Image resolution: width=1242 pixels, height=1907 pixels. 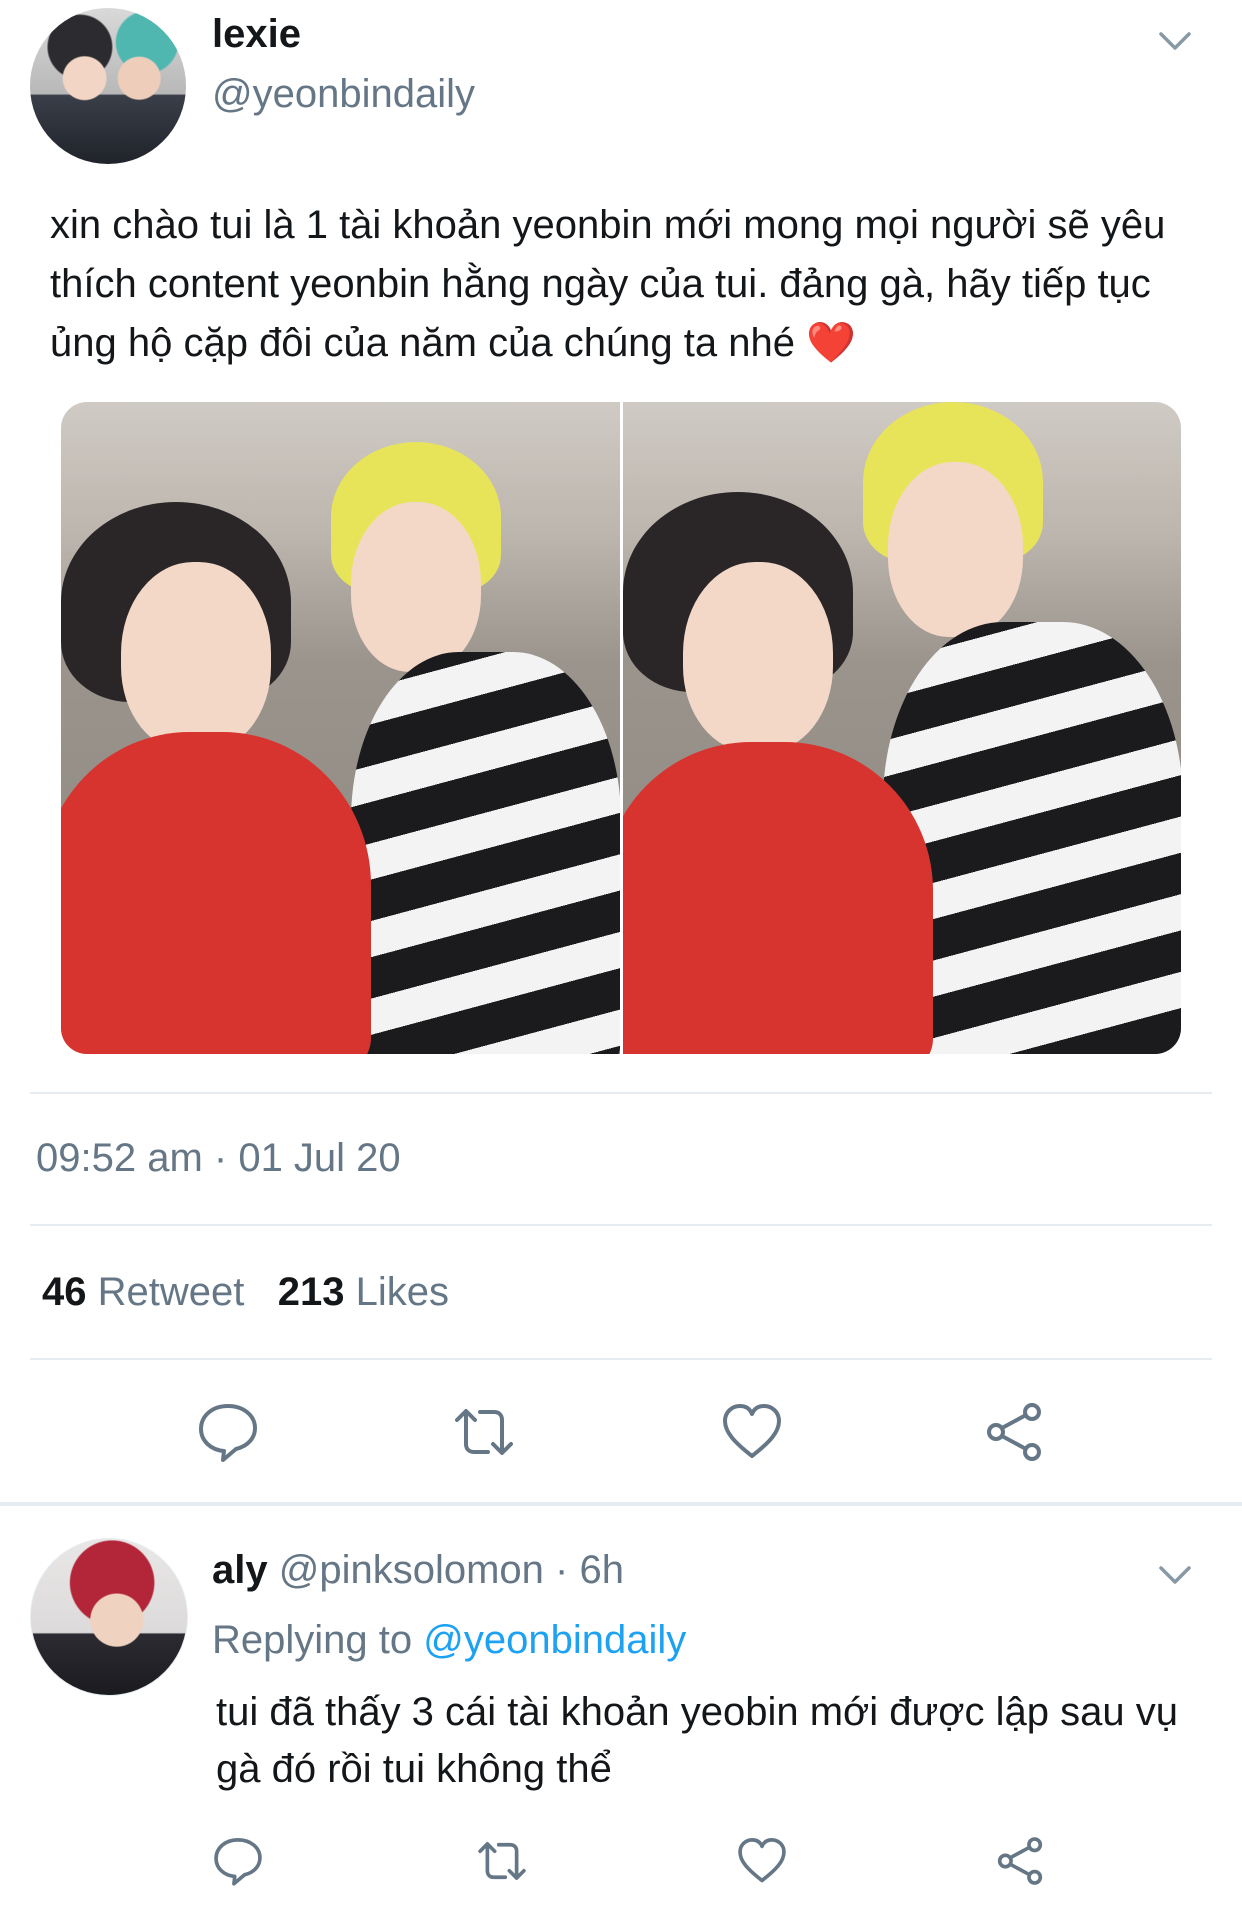 What do you see at coordinates (171, 1292) in the screenshot?
I see `retweet-label: Retweet` at bounding box center [171, 1292].